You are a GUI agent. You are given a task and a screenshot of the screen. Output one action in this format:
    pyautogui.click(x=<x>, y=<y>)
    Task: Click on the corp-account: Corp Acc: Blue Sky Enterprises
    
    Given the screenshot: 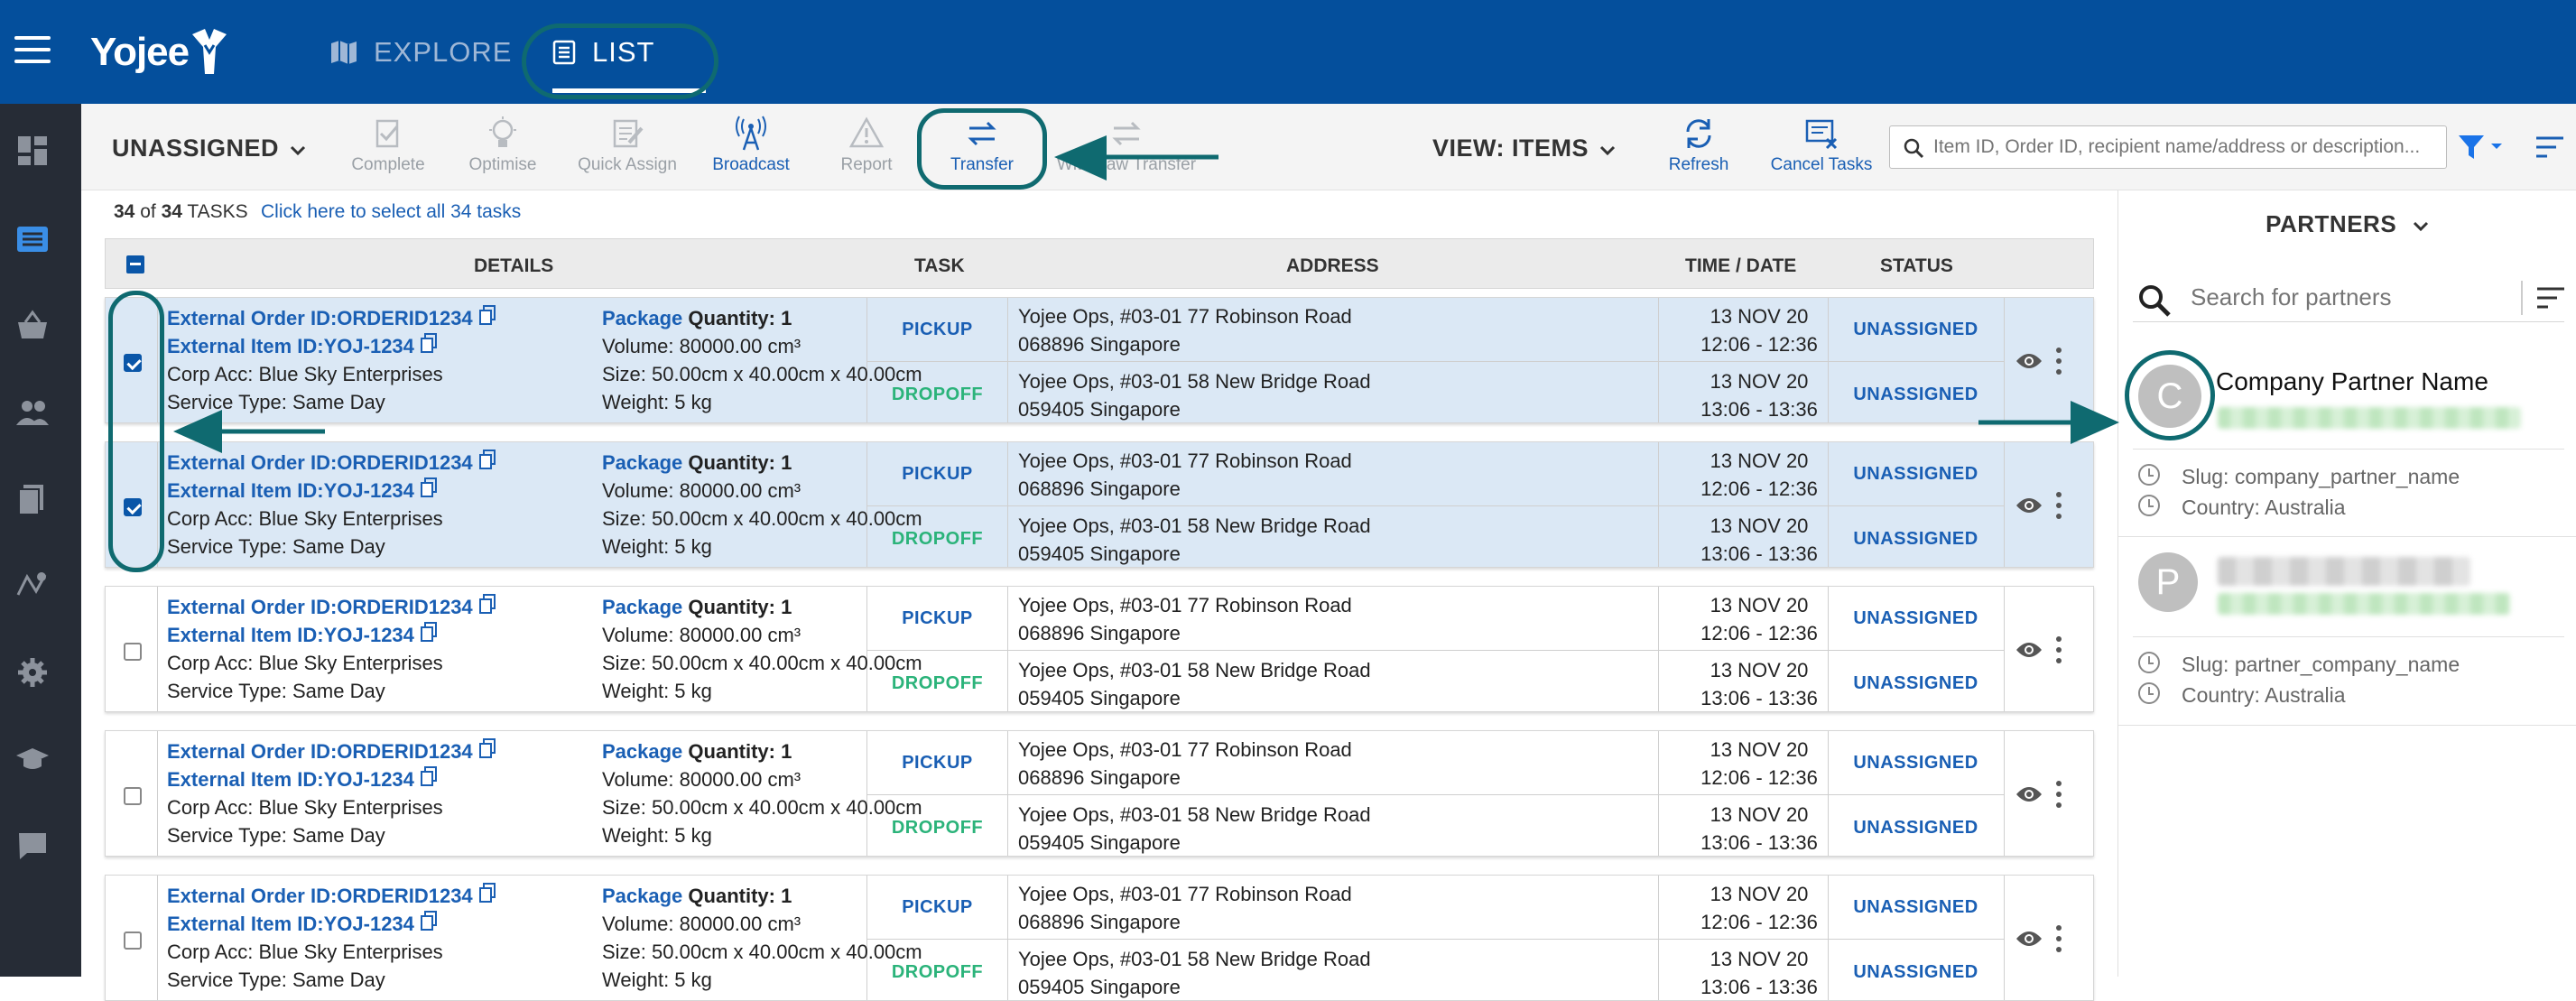 What is the action you would take?
    pyautogui.click(x=305, y=663)
    